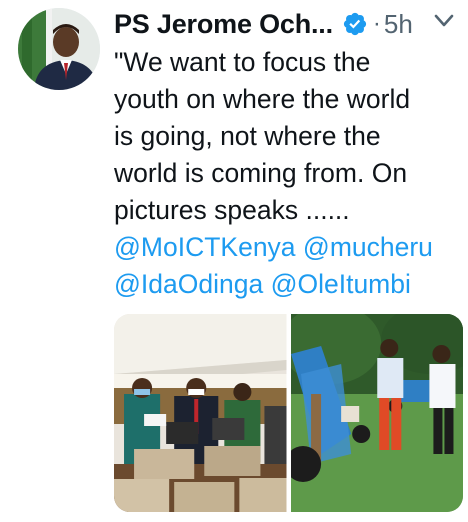 The width and height of the screenshot is (468, 522). I want to click on media-photo-left, so click(200, 413).